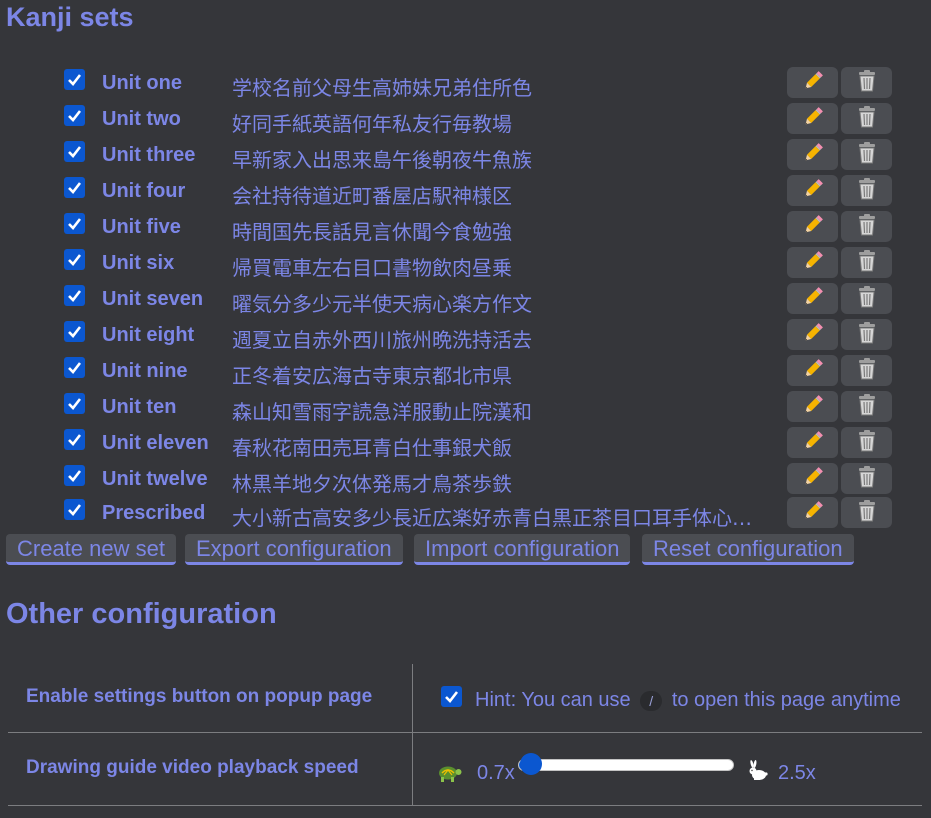 The image size is (931, 818). Describe the element at coordinates (294, 549) in the screenshot. I see `export-configuration-button: Export configuration` at that location.